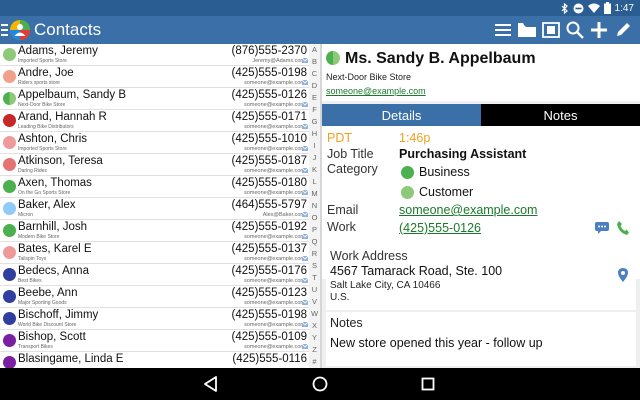  What do you see at coordinates (314, 134) in the screenshot?
I see `alphabet-index-letter: H` at bounding box center [314, 134].